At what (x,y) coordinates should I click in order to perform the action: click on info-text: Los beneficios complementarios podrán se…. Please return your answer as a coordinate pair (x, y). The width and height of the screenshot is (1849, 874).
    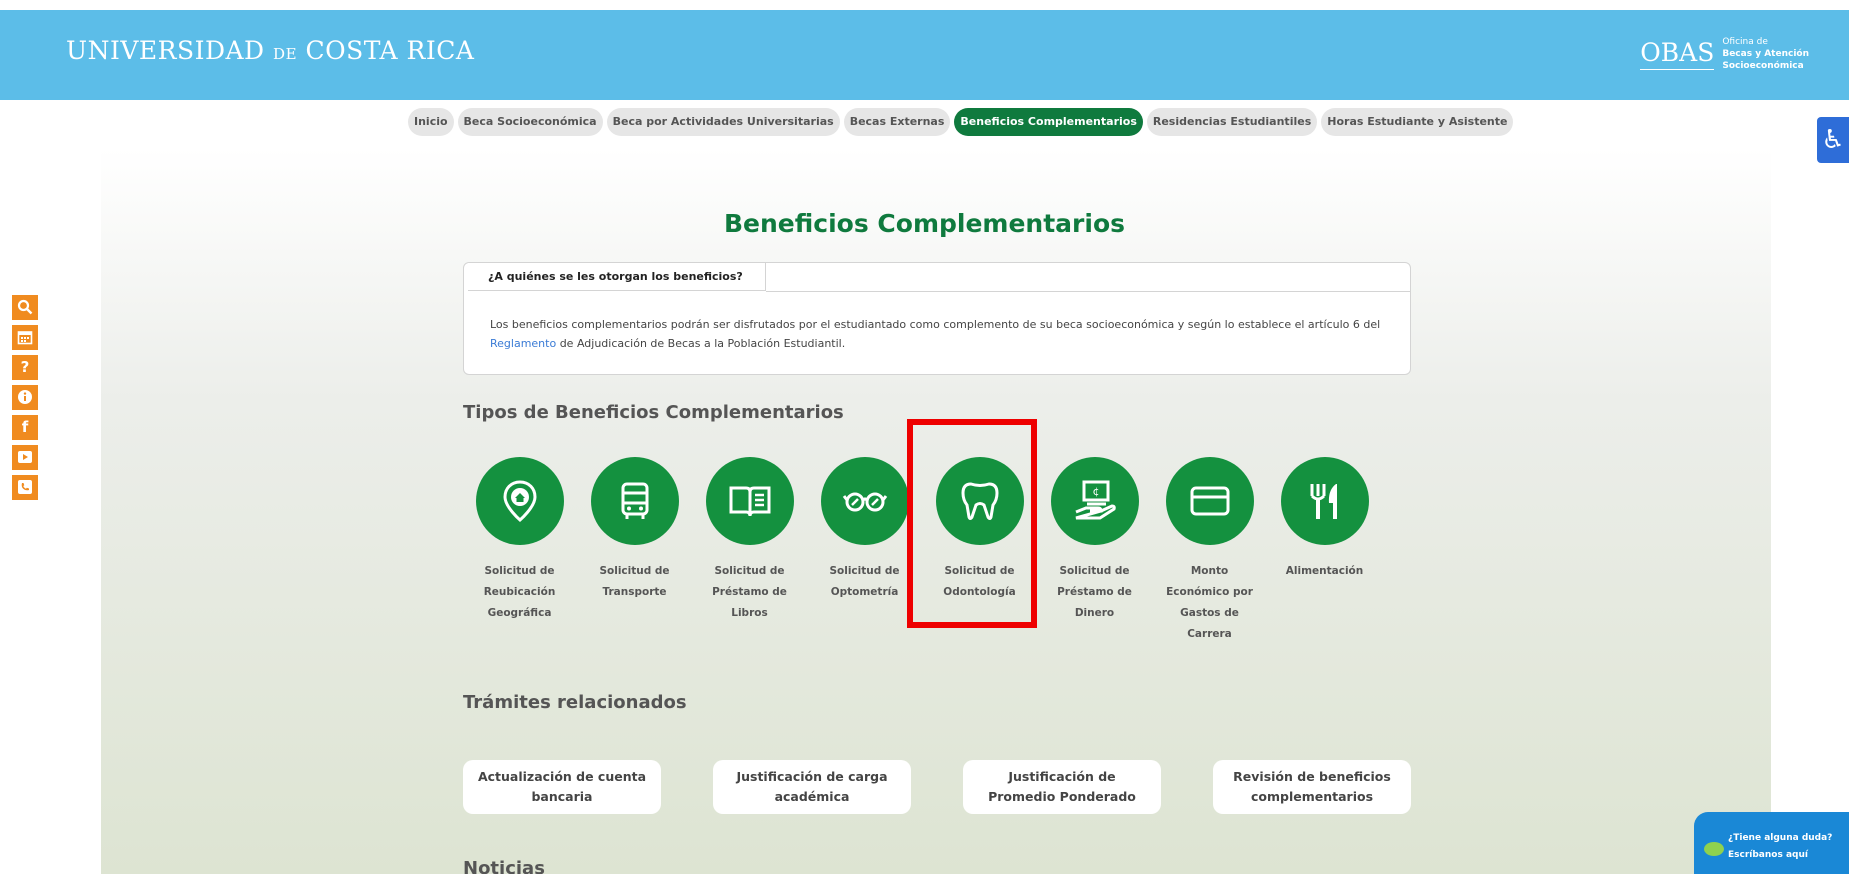
    Looking at the image, I should click on (935, 334).